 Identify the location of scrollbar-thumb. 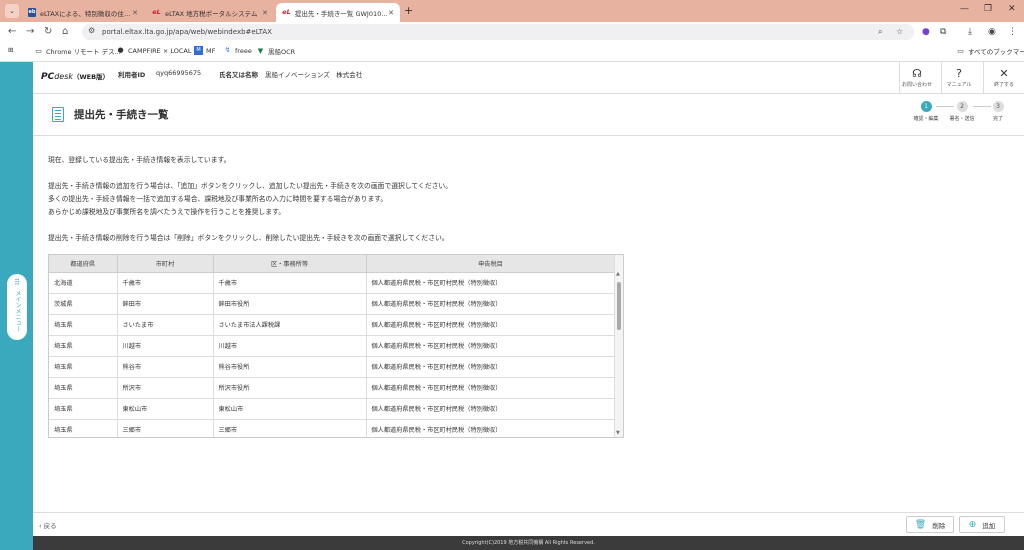
(619, 306).